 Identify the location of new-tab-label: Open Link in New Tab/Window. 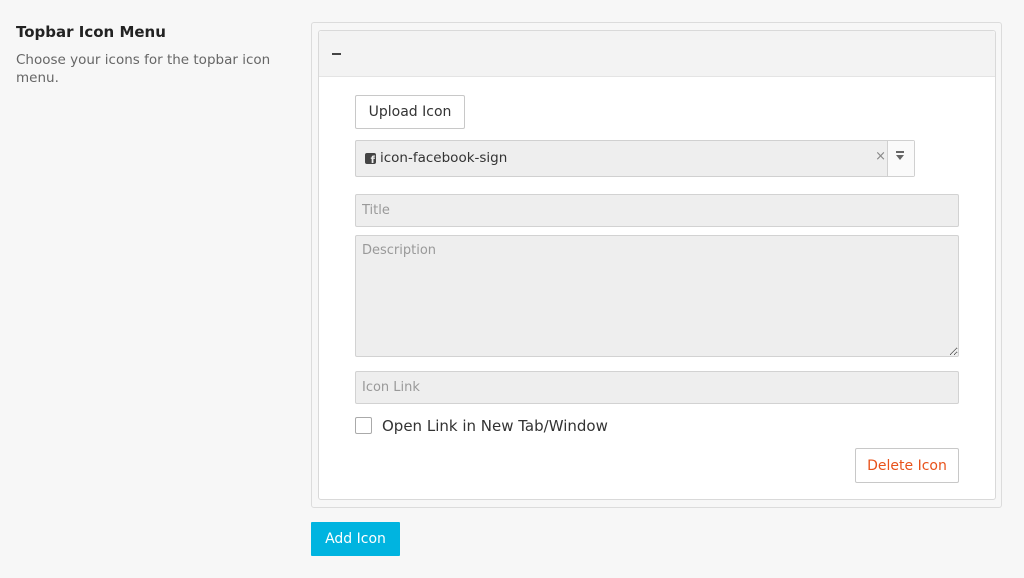
(495, 426).